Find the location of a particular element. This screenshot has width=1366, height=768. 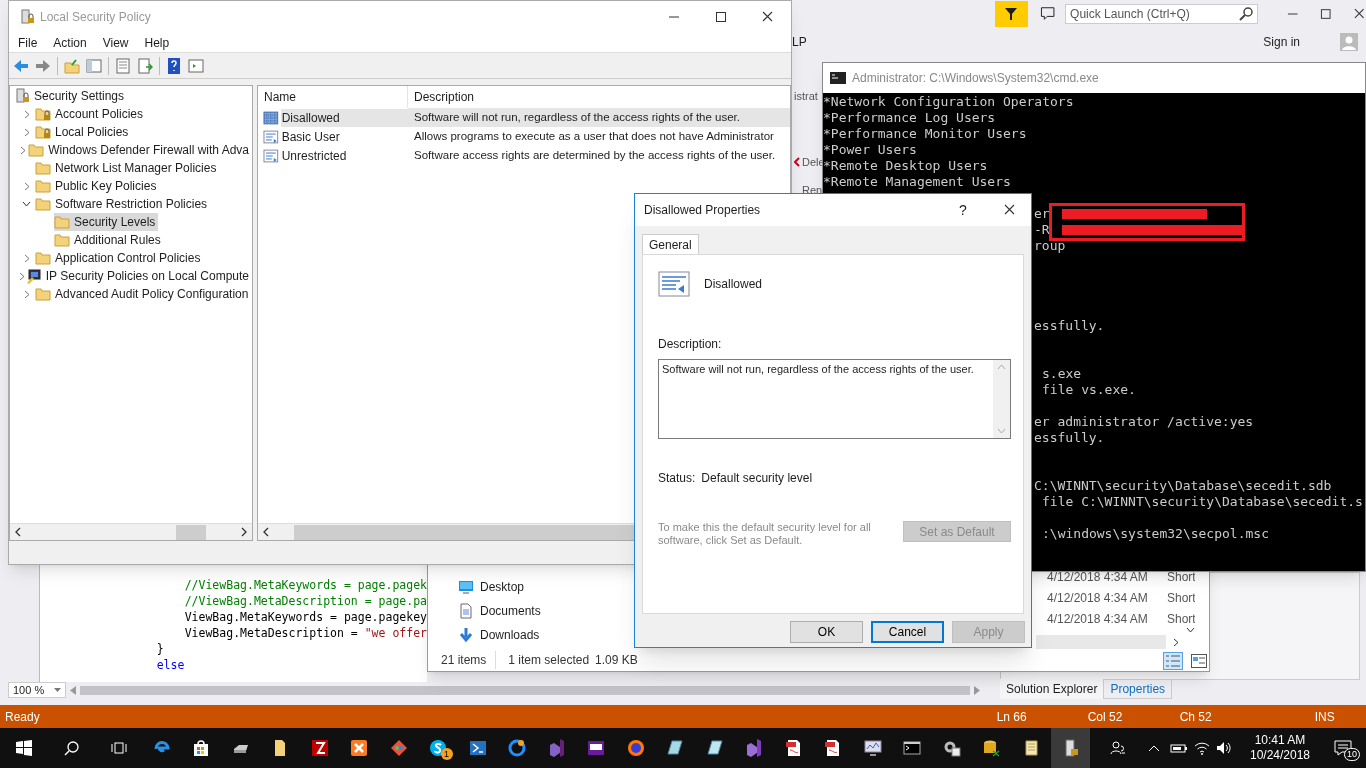

sign-in-link: Sign in is located at coordinates (1281, 42).